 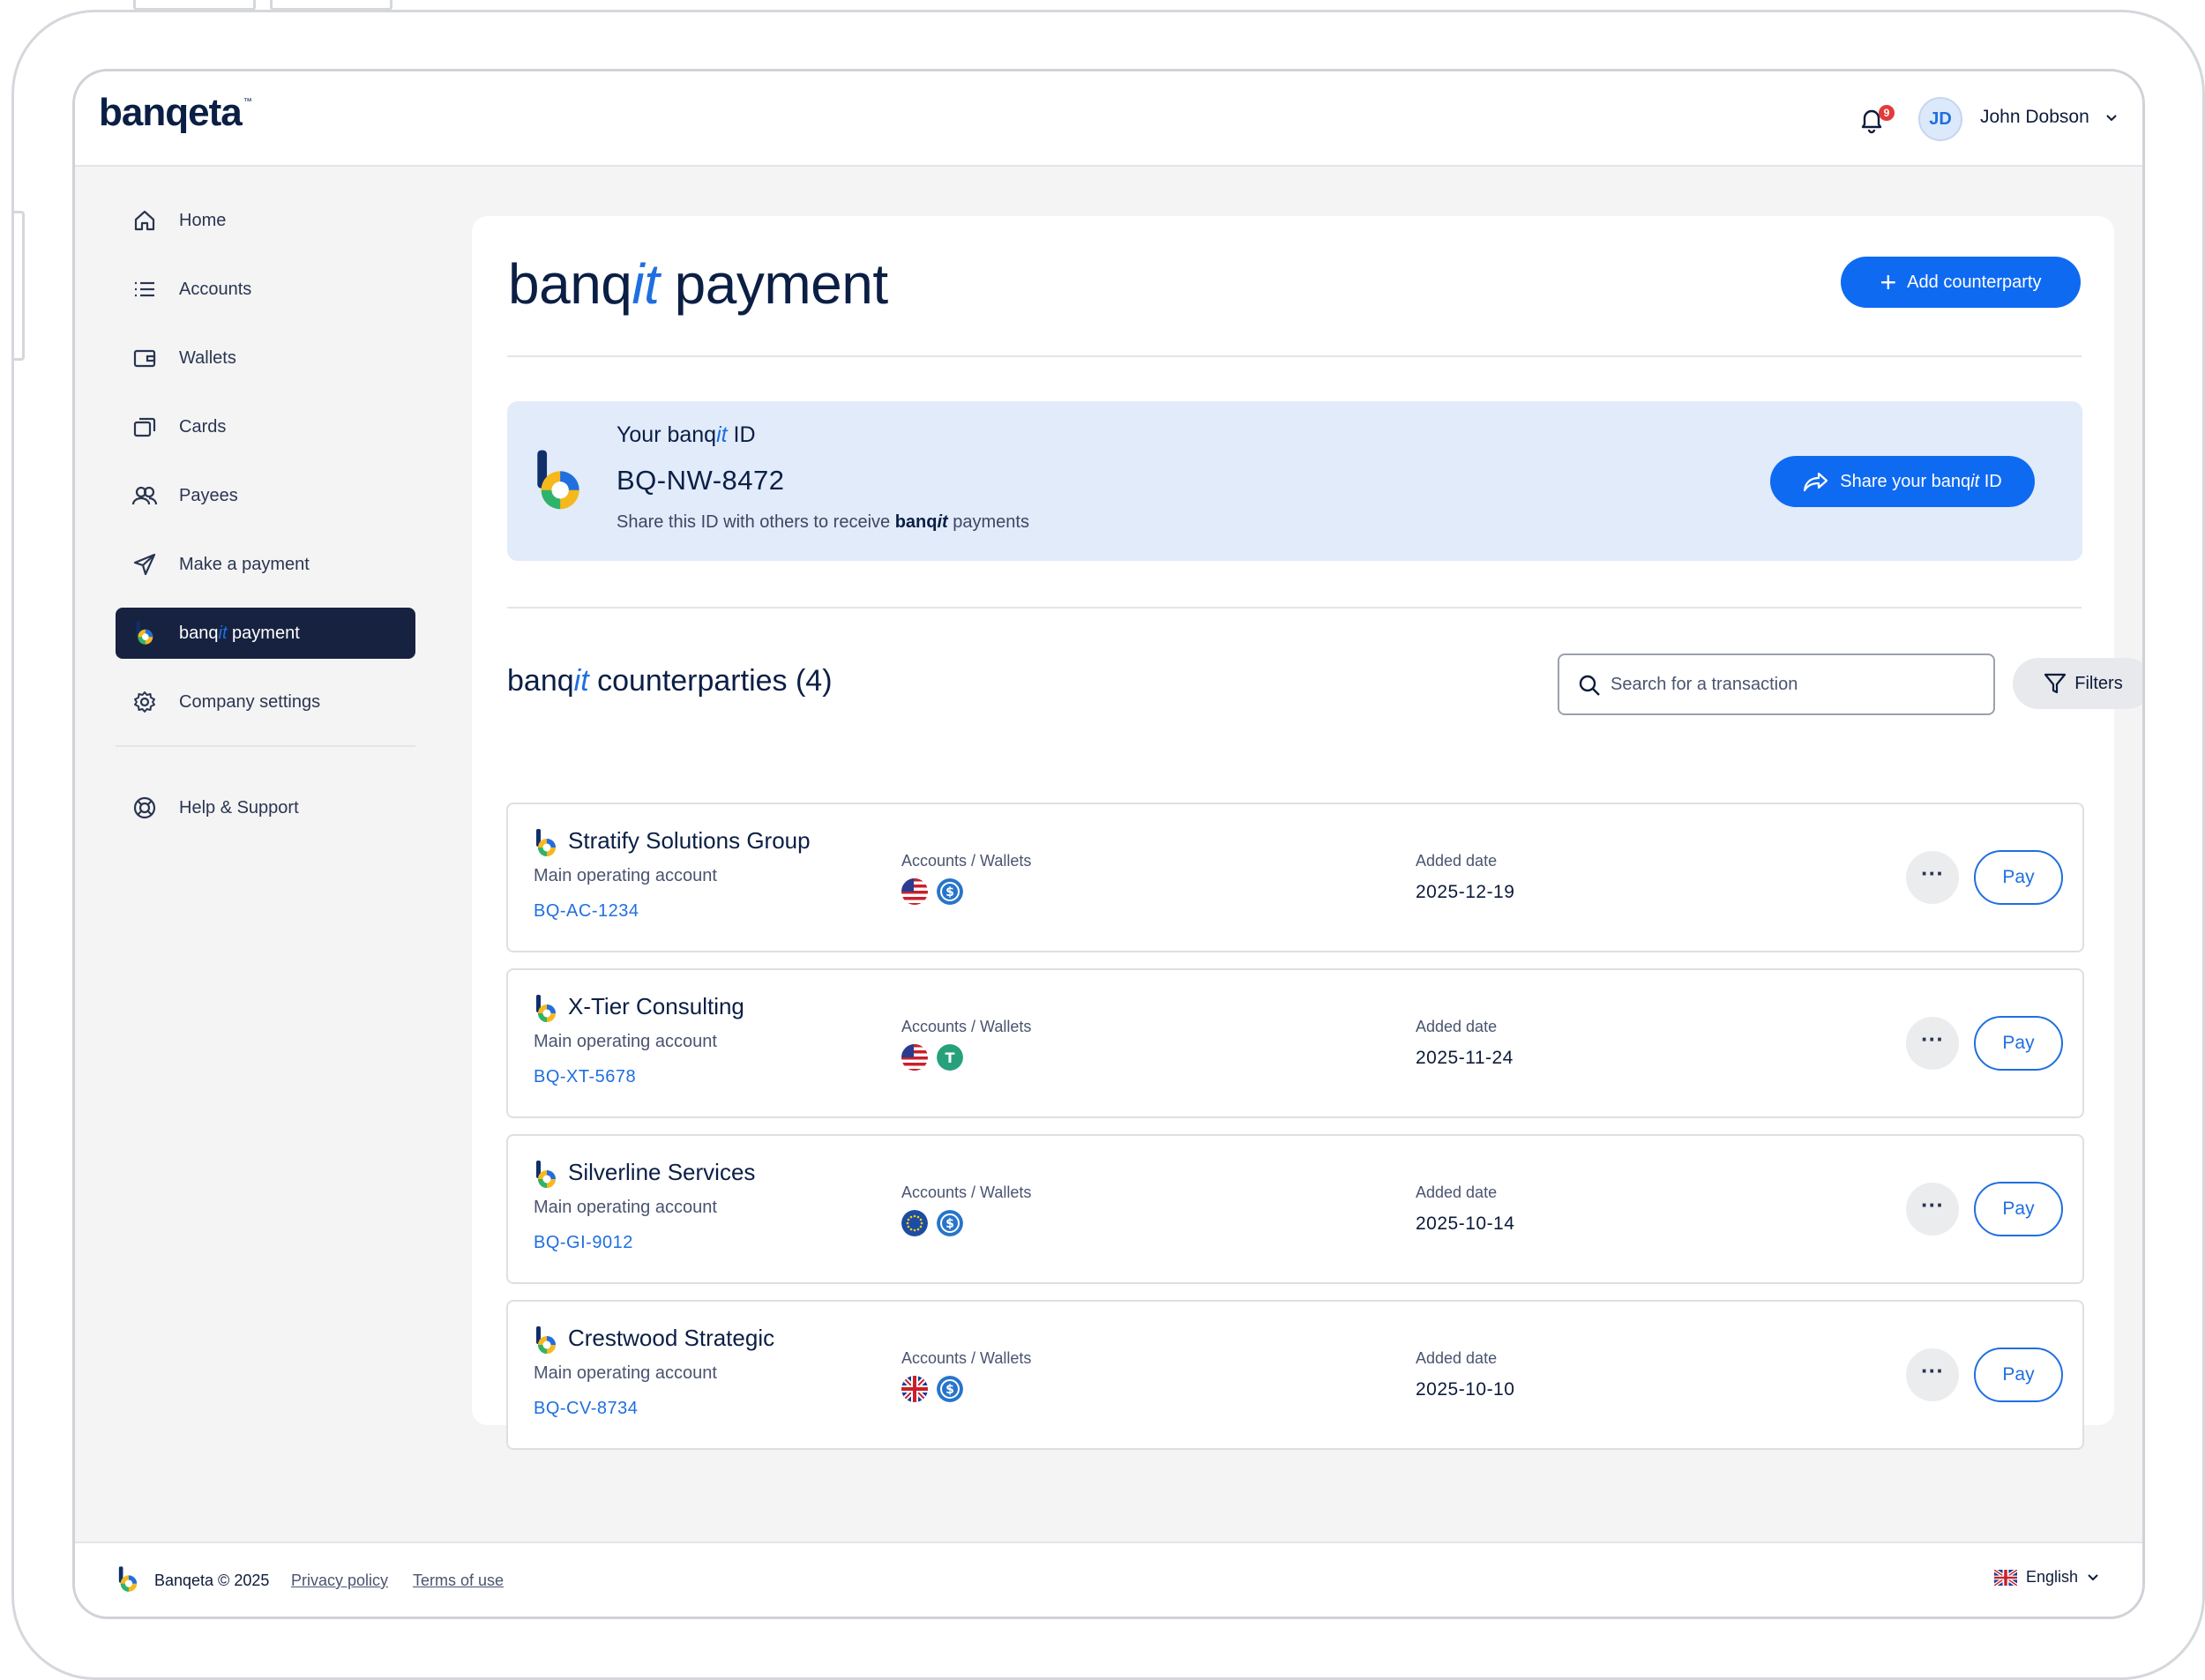 I want to click on plus-icon: +, so click(x=1889, y=282).